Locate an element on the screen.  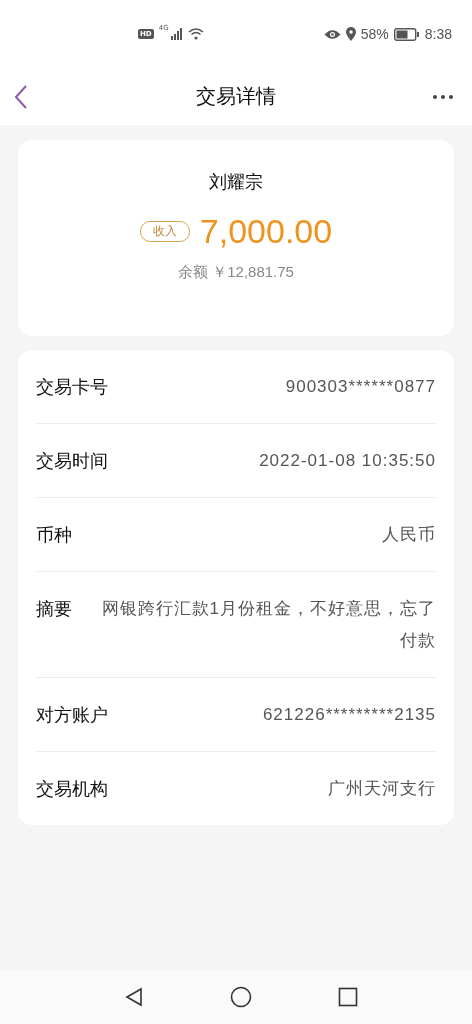
location-icon is located at coordinates (350, 34).